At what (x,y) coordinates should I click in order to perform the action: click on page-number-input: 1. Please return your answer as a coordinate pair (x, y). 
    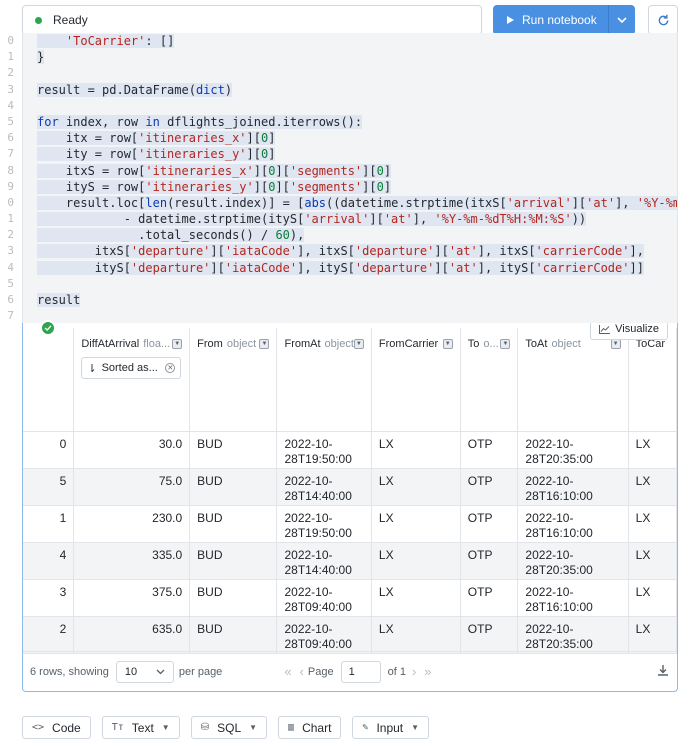
    Looking at the image, I should click on (360, 671).